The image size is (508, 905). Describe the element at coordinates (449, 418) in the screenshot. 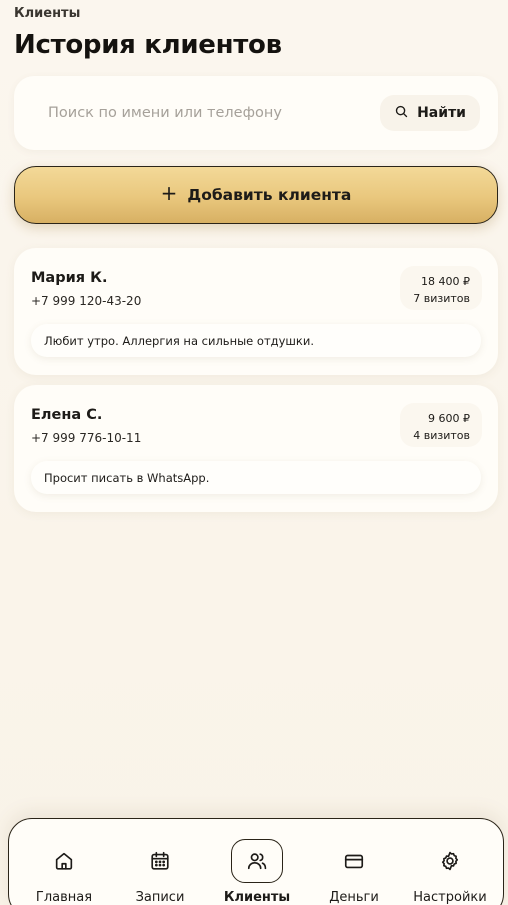

I see `client-total-amount: 9 600 ₽` at that location.